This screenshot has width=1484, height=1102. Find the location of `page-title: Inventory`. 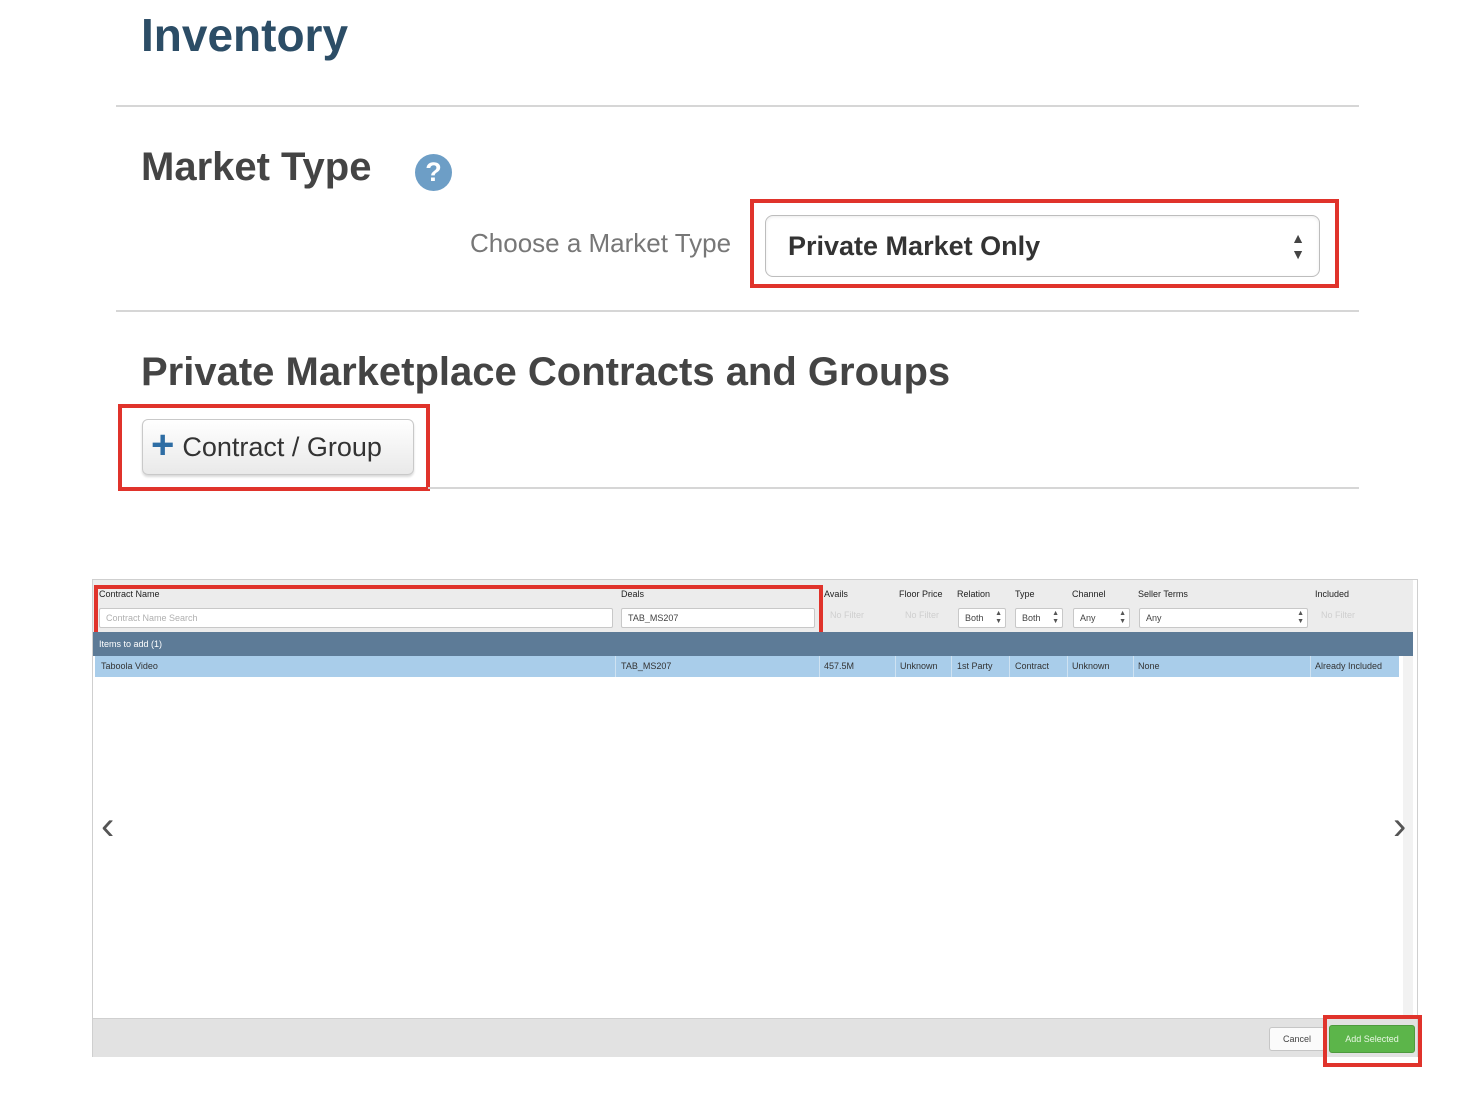

page-title: Inventory is located at coordinates (245, 35).